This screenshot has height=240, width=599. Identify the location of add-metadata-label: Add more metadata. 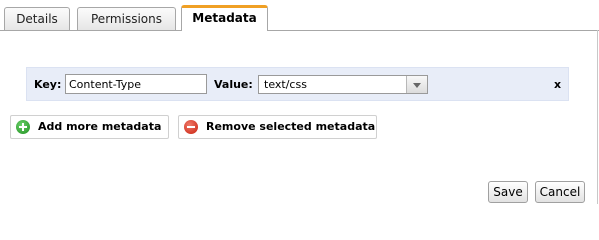
(100, 126).